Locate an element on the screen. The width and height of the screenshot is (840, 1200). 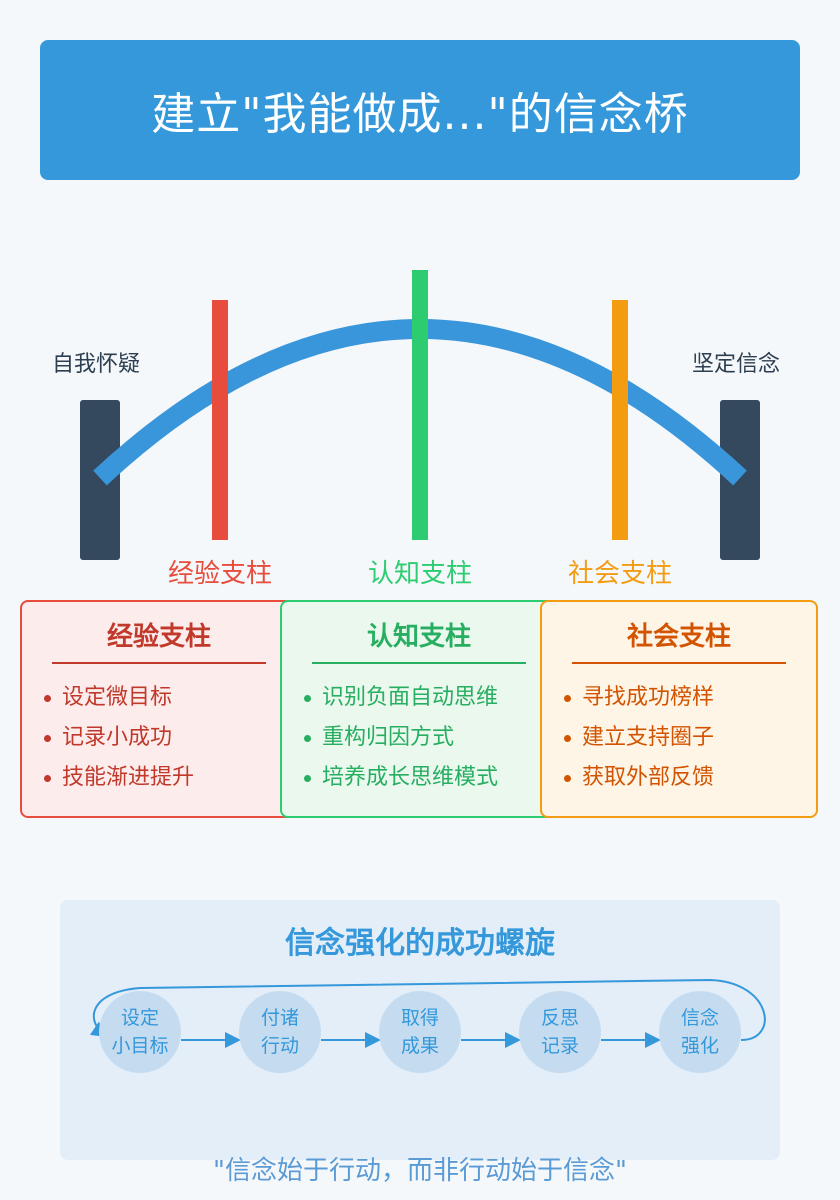
pillar-social is located at coordinates (620, 420).